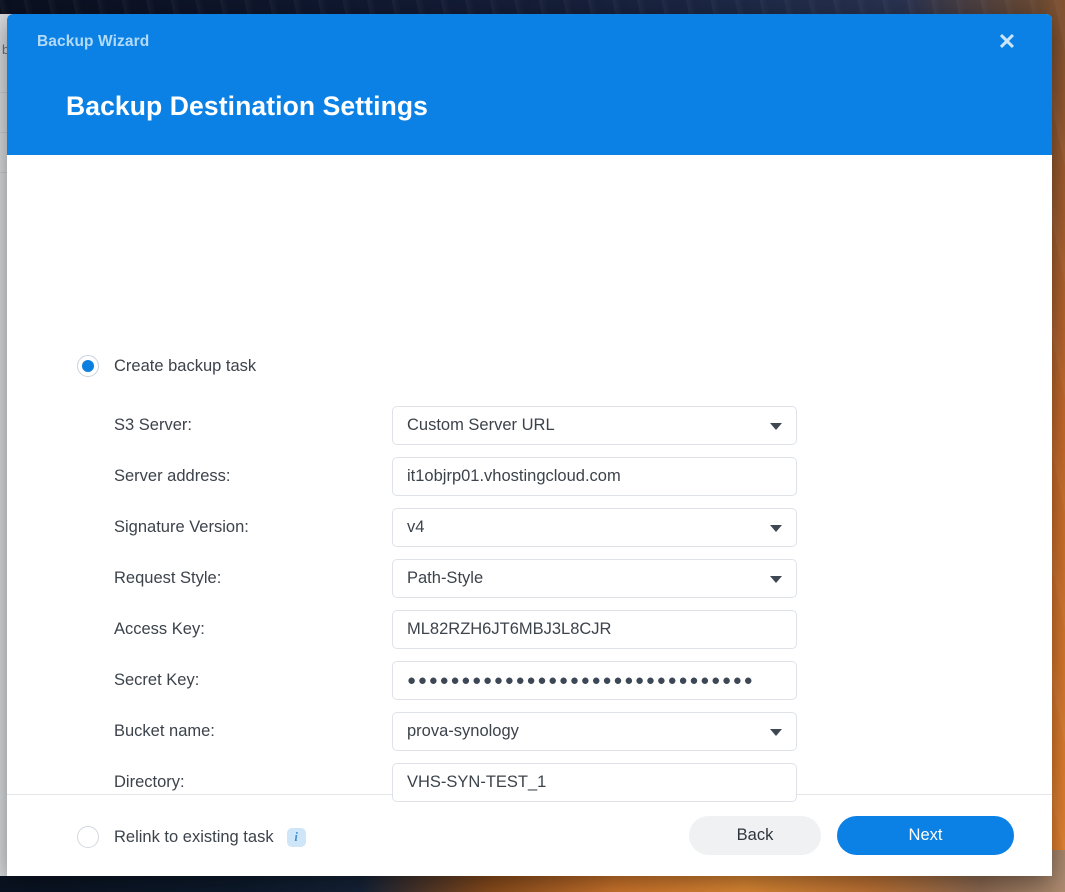 The height and width of the screenshot is (892, 1065). What do you see at coordinates (594, 425) in the screenshot?
I see `select-s3-server: Custom Server URL` at bounding box center [594, 425].